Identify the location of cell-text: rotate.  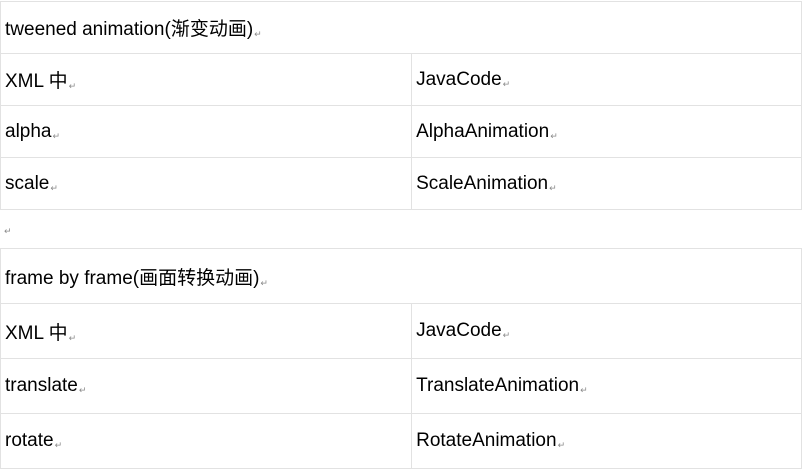
(29, 440).